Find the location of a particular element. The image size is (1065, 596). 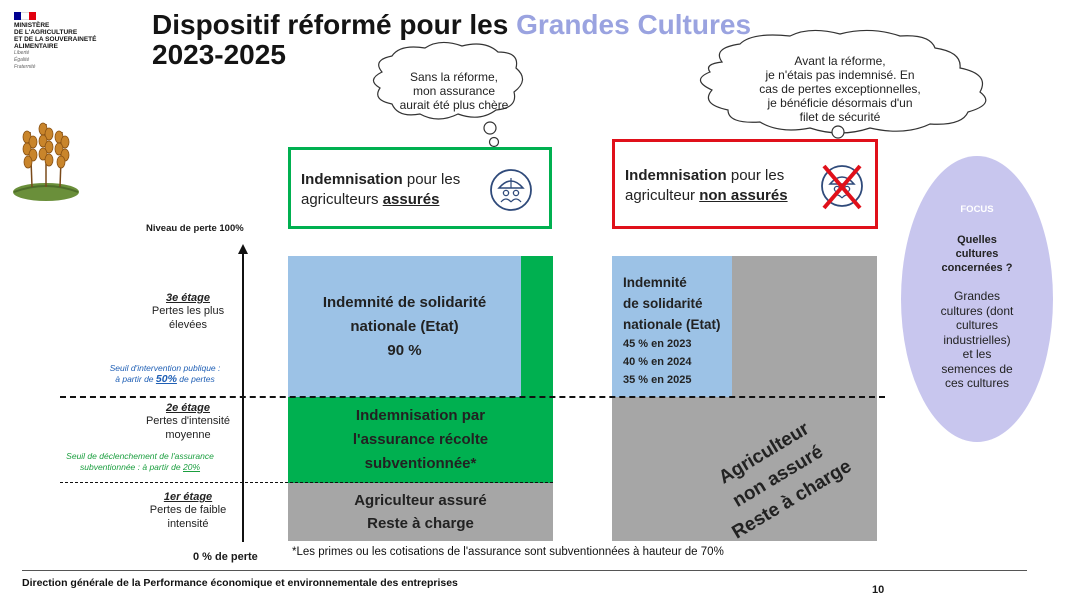

left-bubble-line-1: Sans la réforme, is located at coordinates (454, 77).